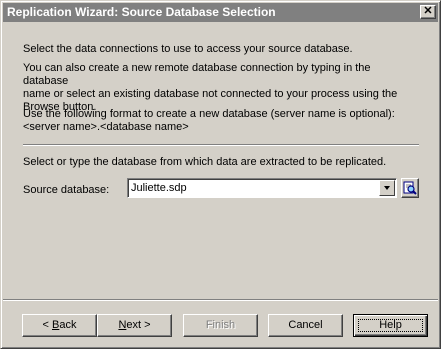  What do you see at coordinates (159, 188) in the screenshot?
I see `source-database-value: Juliette.sdp` at bounding box center [159, 188].